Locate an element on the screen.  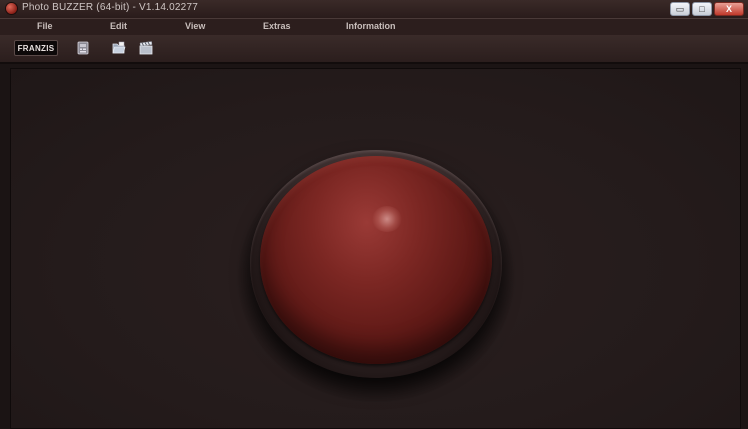
window-controls: ▭ □ X is located at coordinates (707, 9).